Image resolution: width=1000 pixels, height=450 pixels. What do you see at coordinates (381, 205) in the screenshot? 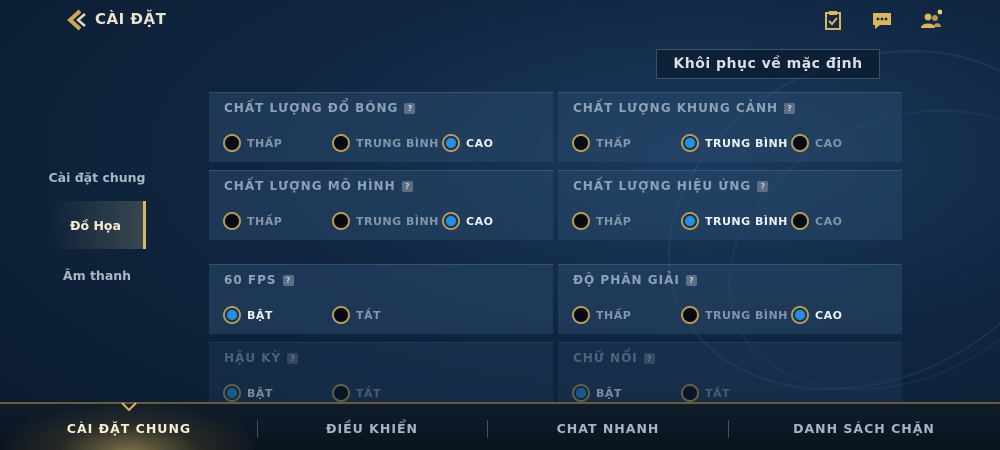
I see `model-quality-panel: CHẤT LƯỢNG MÔ HÌNH? THẤP TRUNG BÌNH CAO` at bounding box center [381, 205].